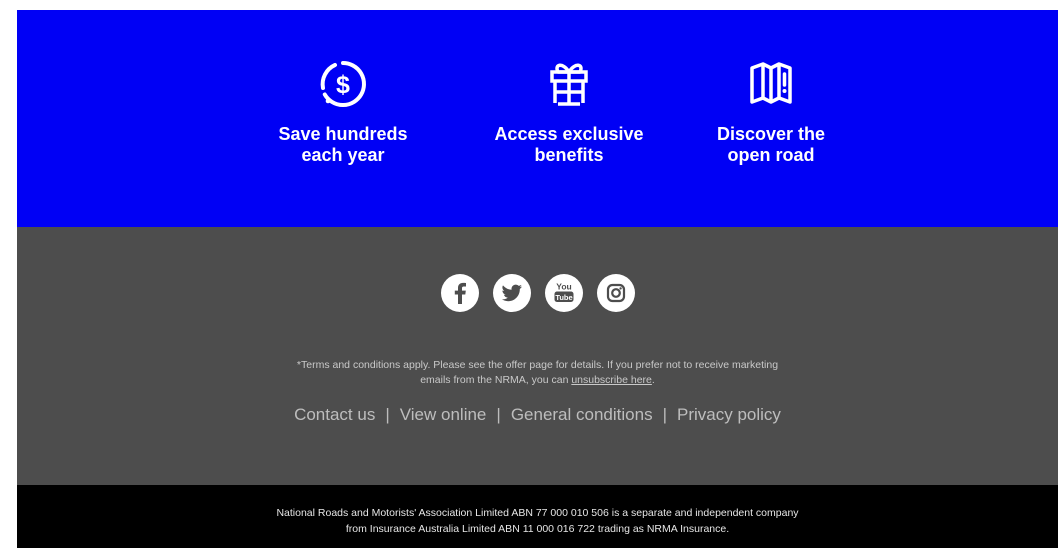  What do you see at coordinates (582, 414) in the screenshot?
I see `general-conditions-link: General conditions` at bounding box center [582, 414].